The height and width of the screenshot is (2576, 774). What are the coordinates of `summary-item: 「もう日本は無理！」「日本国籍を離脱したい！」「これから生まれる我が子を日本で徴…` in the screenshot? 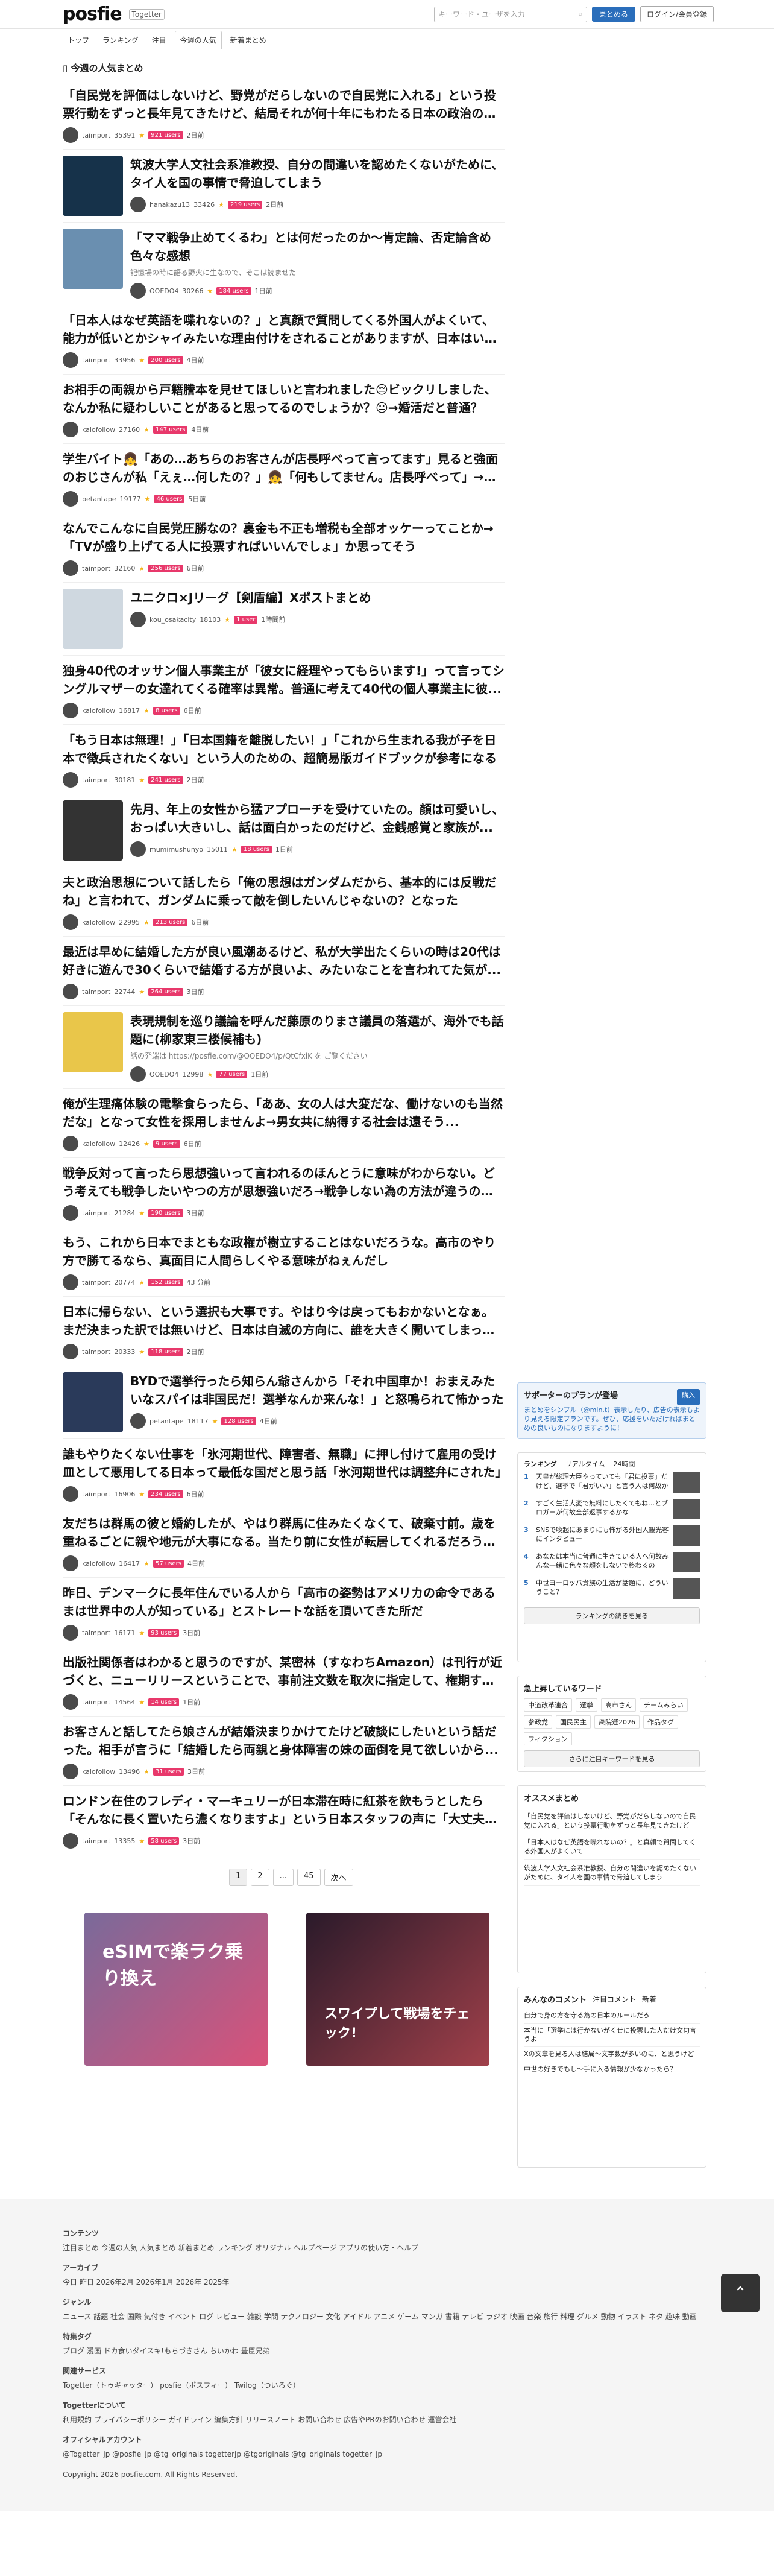 It's located at (284, 759).